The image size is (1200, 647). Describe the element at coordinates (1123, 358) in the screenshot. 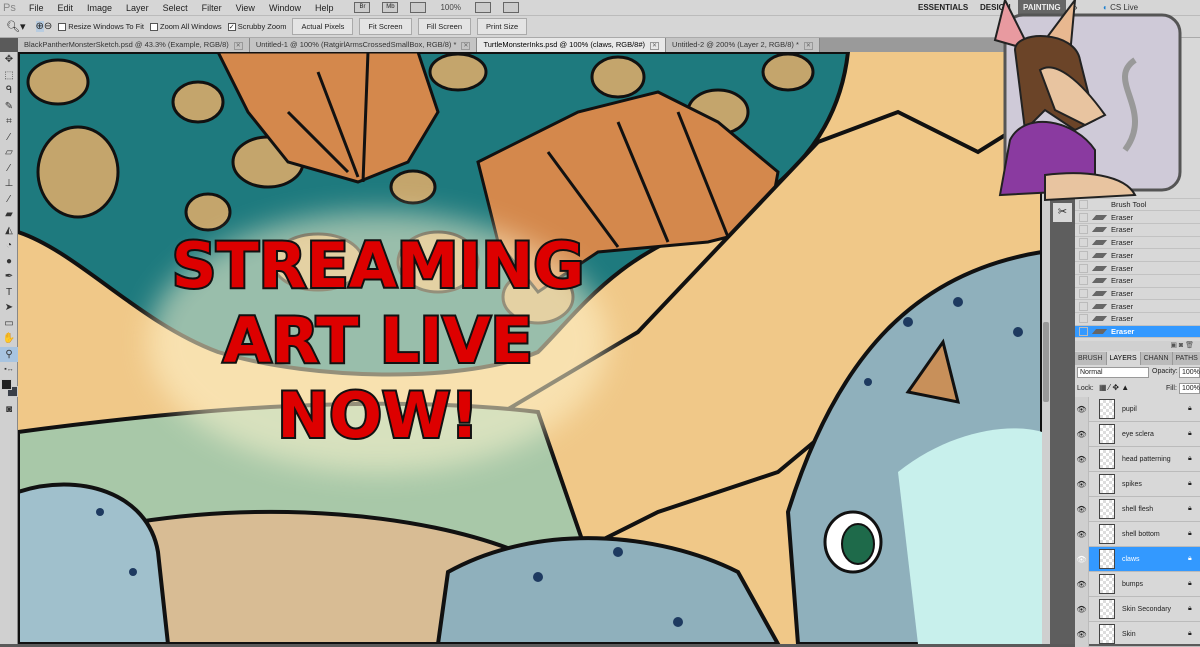

I see `tab-layers: LAYERS` at that location.